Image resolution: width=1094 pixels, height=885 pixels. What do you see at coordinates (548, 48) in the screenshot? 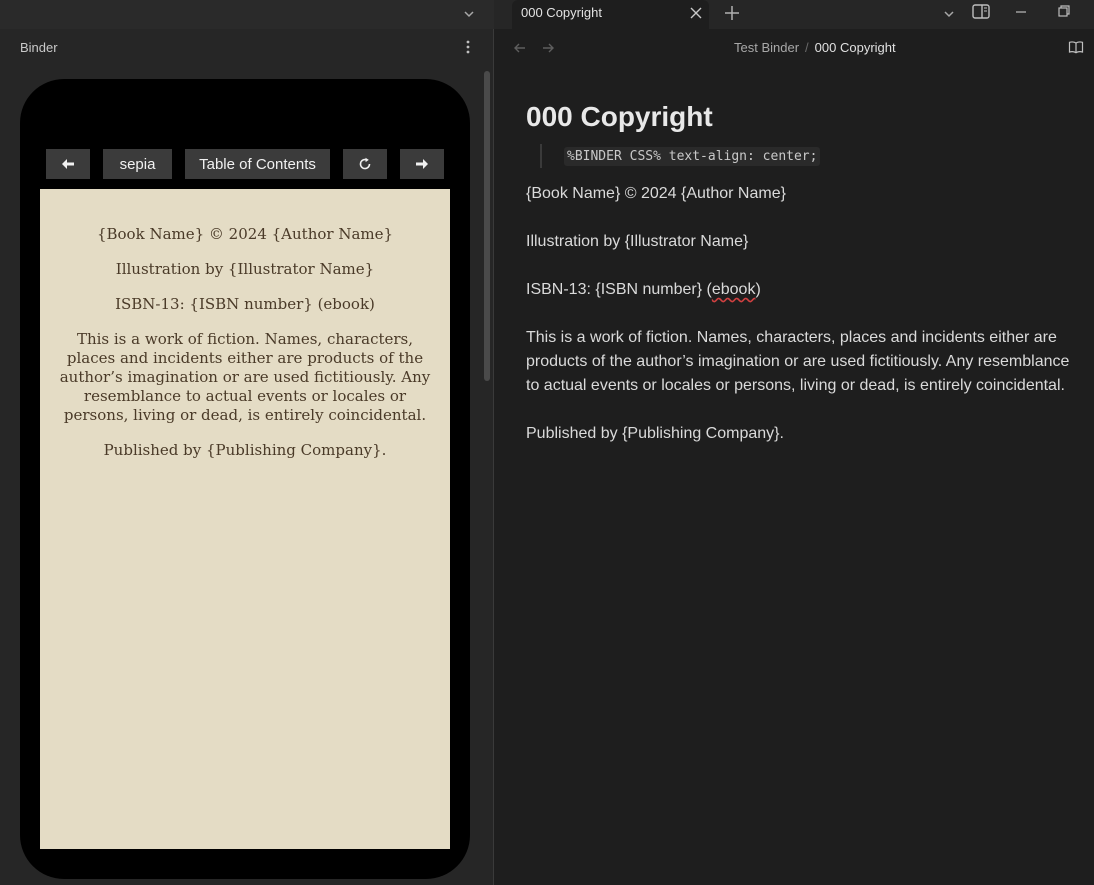
I see `forward-arrow-icon` at bounding box center [548, 48].